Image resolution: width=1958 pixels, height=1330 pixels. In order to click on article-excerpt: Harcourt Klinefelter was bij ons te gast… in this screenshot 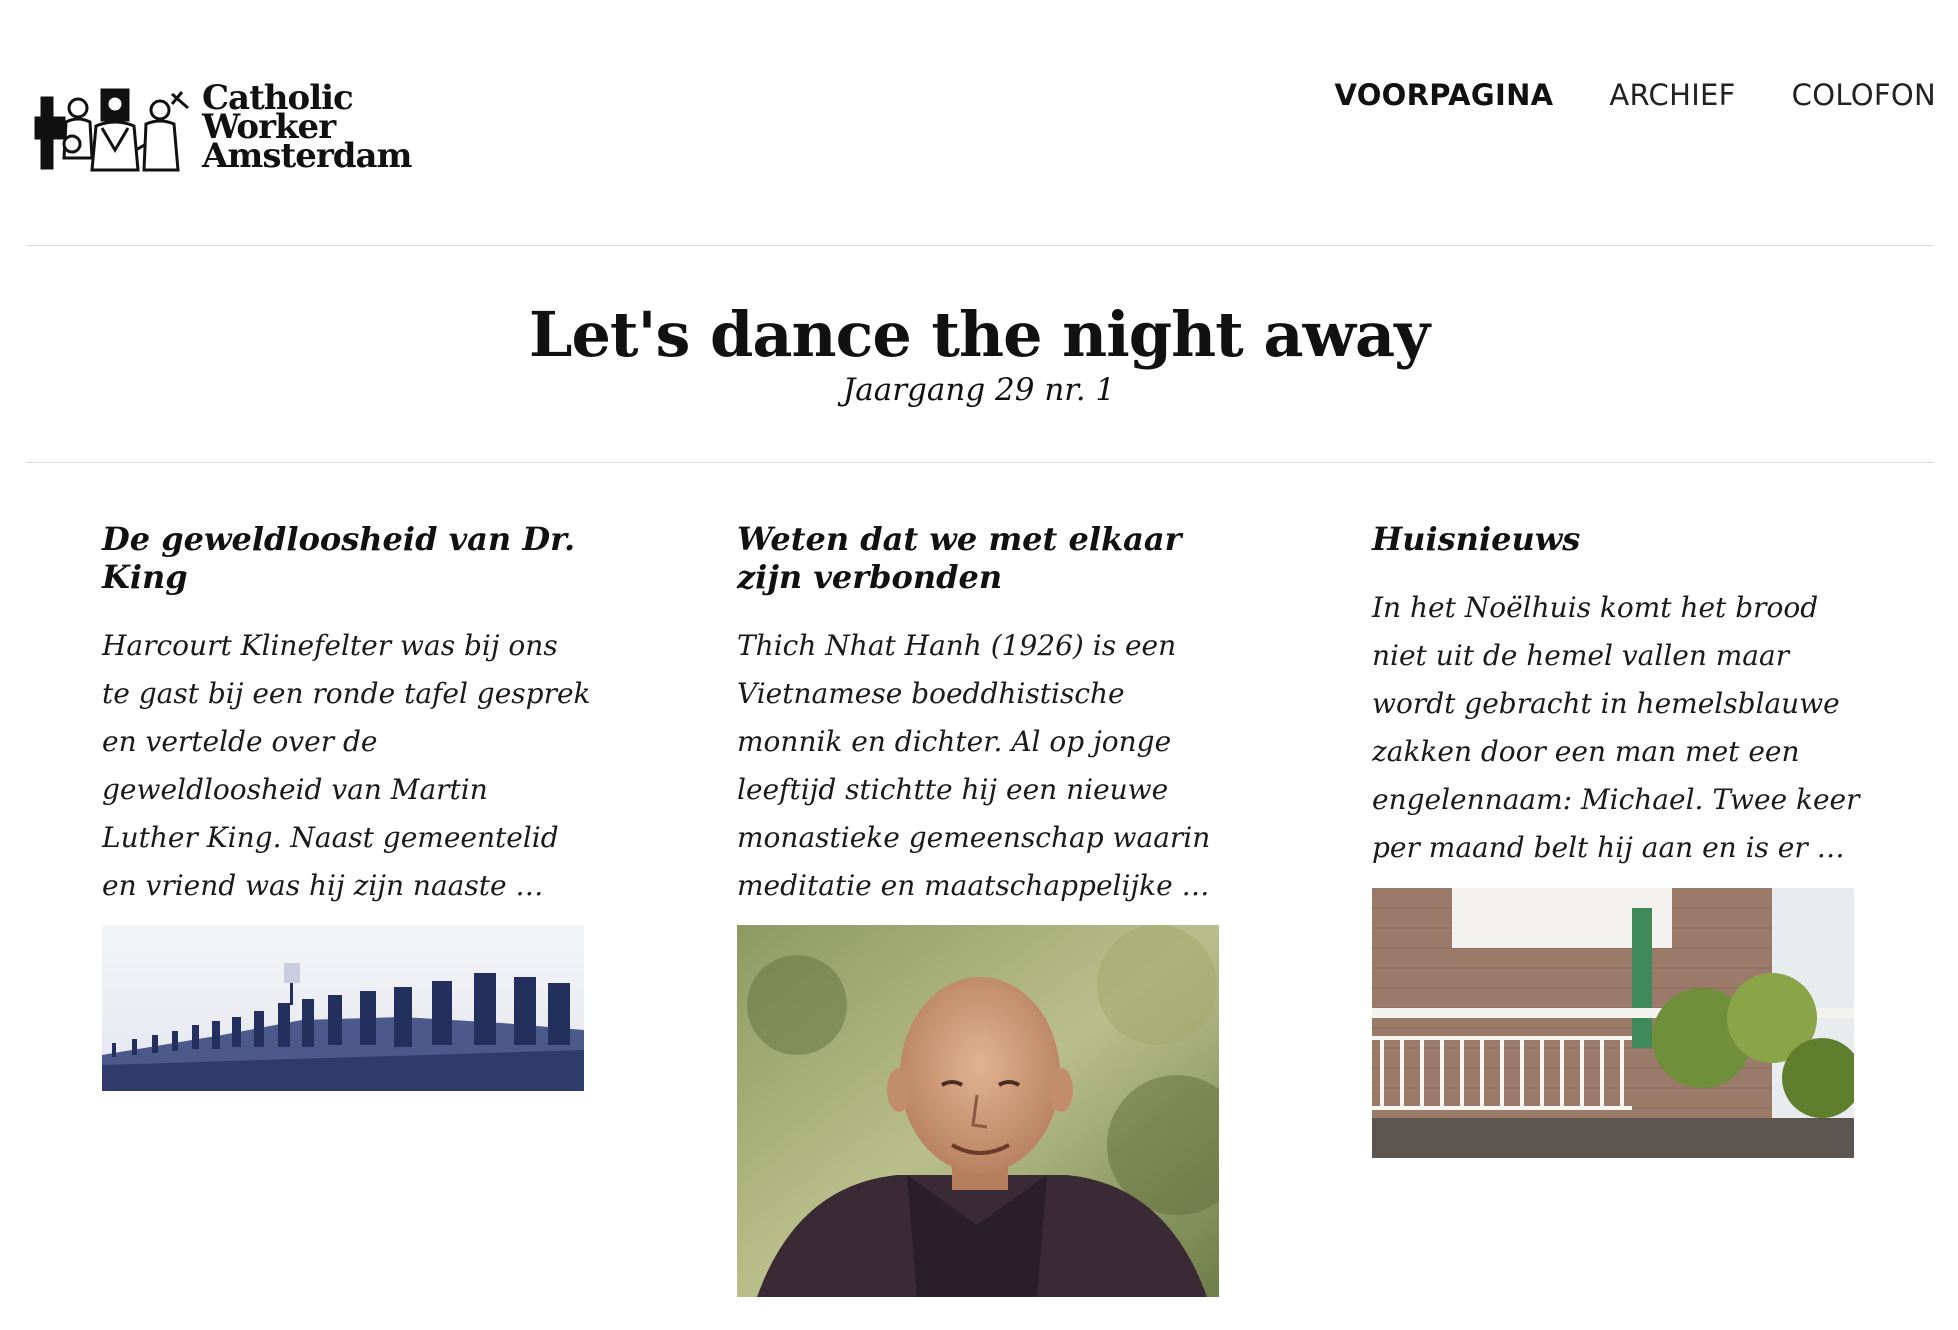, I will do `click(346, 765)`.